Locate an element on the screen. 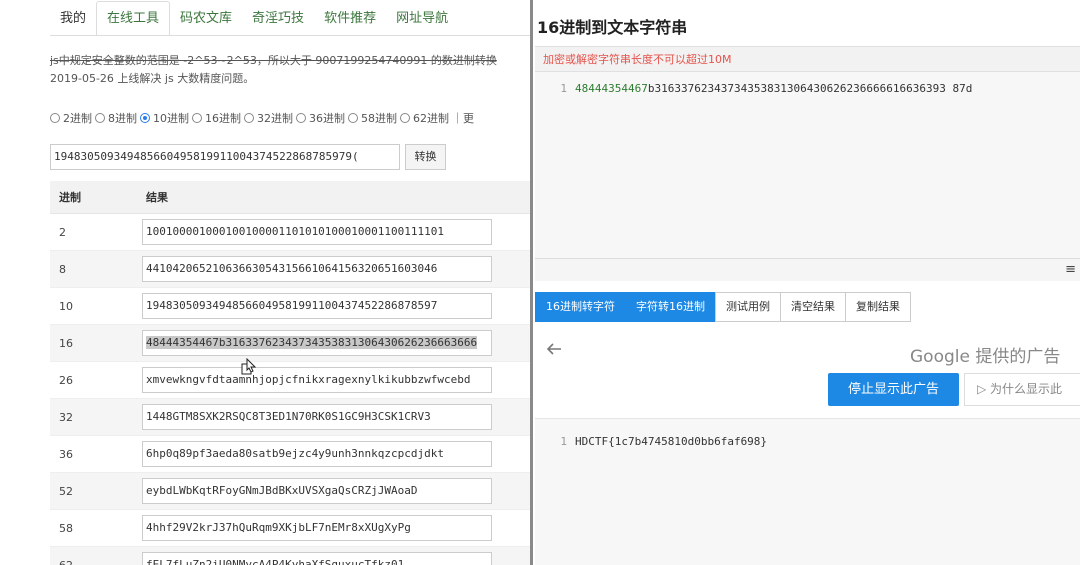 The image size is (1080, 565). nav-tab-mine: 我的 is located at coordinates (73, 19).